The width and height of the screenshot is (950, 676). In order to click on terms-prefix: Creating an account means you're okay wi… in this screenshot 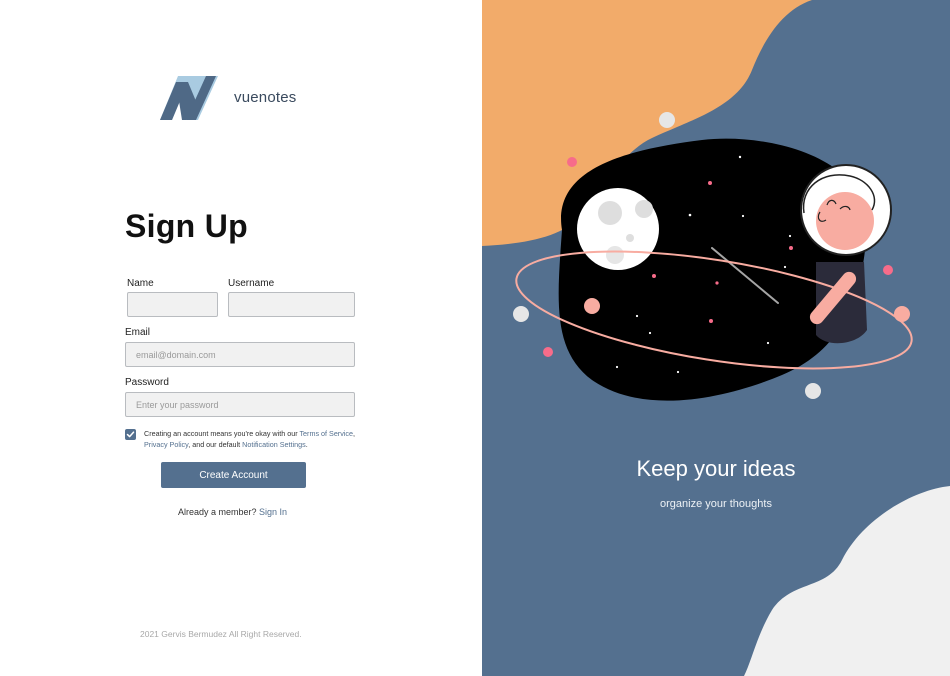, I will do `click(222, 433)`.